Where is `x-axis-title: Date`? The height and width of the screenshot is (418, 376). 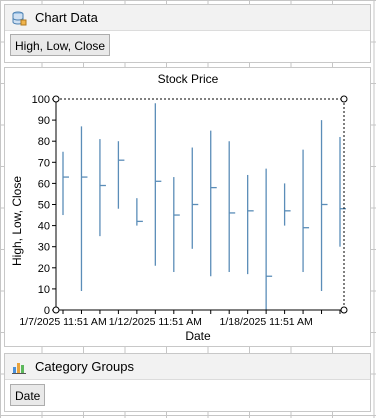
x-axis-title: Date is located at coordinates (198, 336).